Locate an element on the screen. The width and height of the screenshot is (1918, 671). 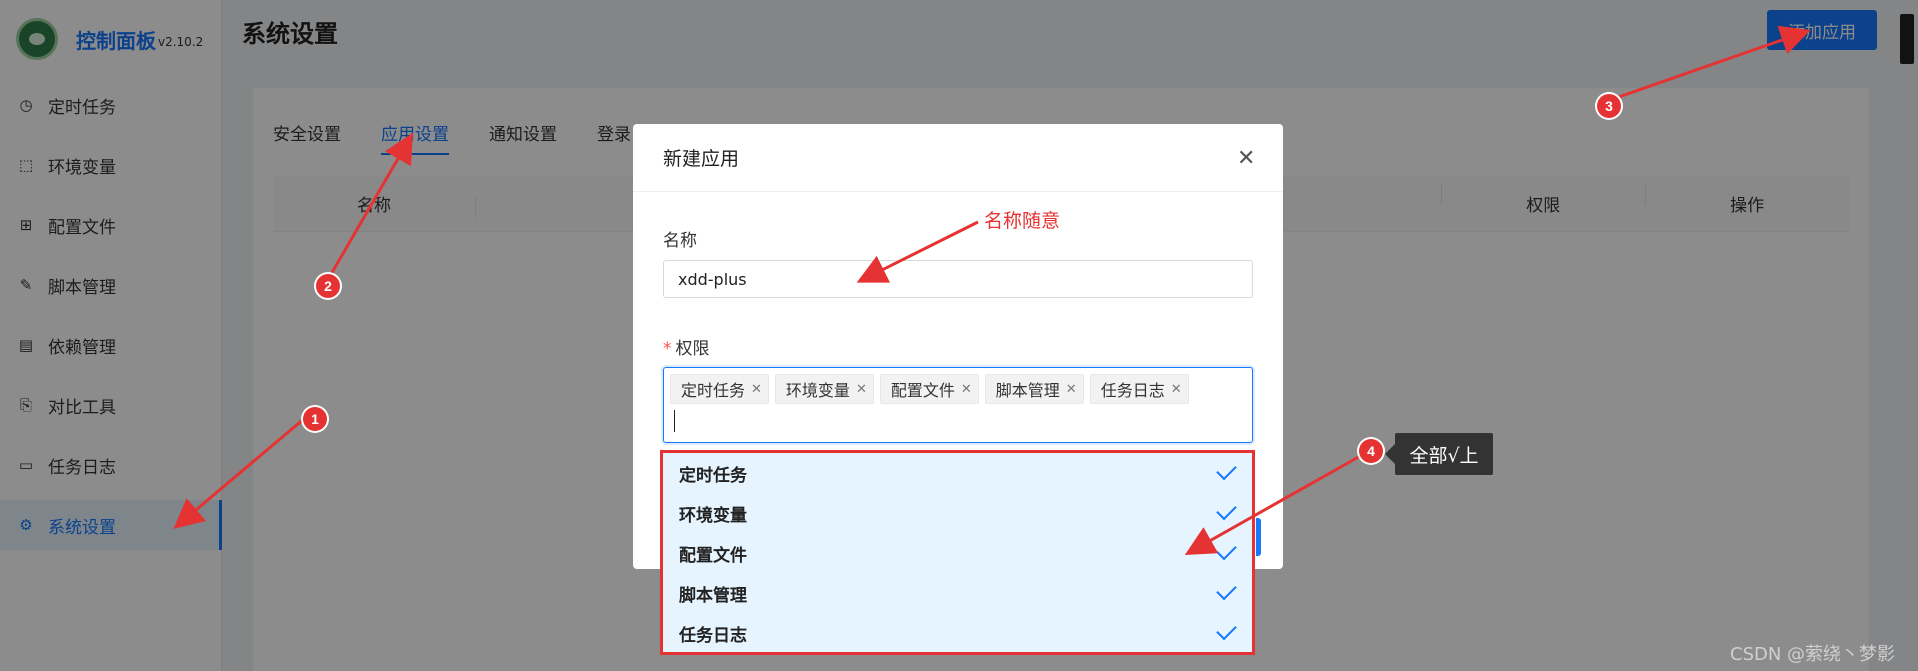
tag-scripts: 脚本管理 ✕ is located at coordinates (1034, 389).